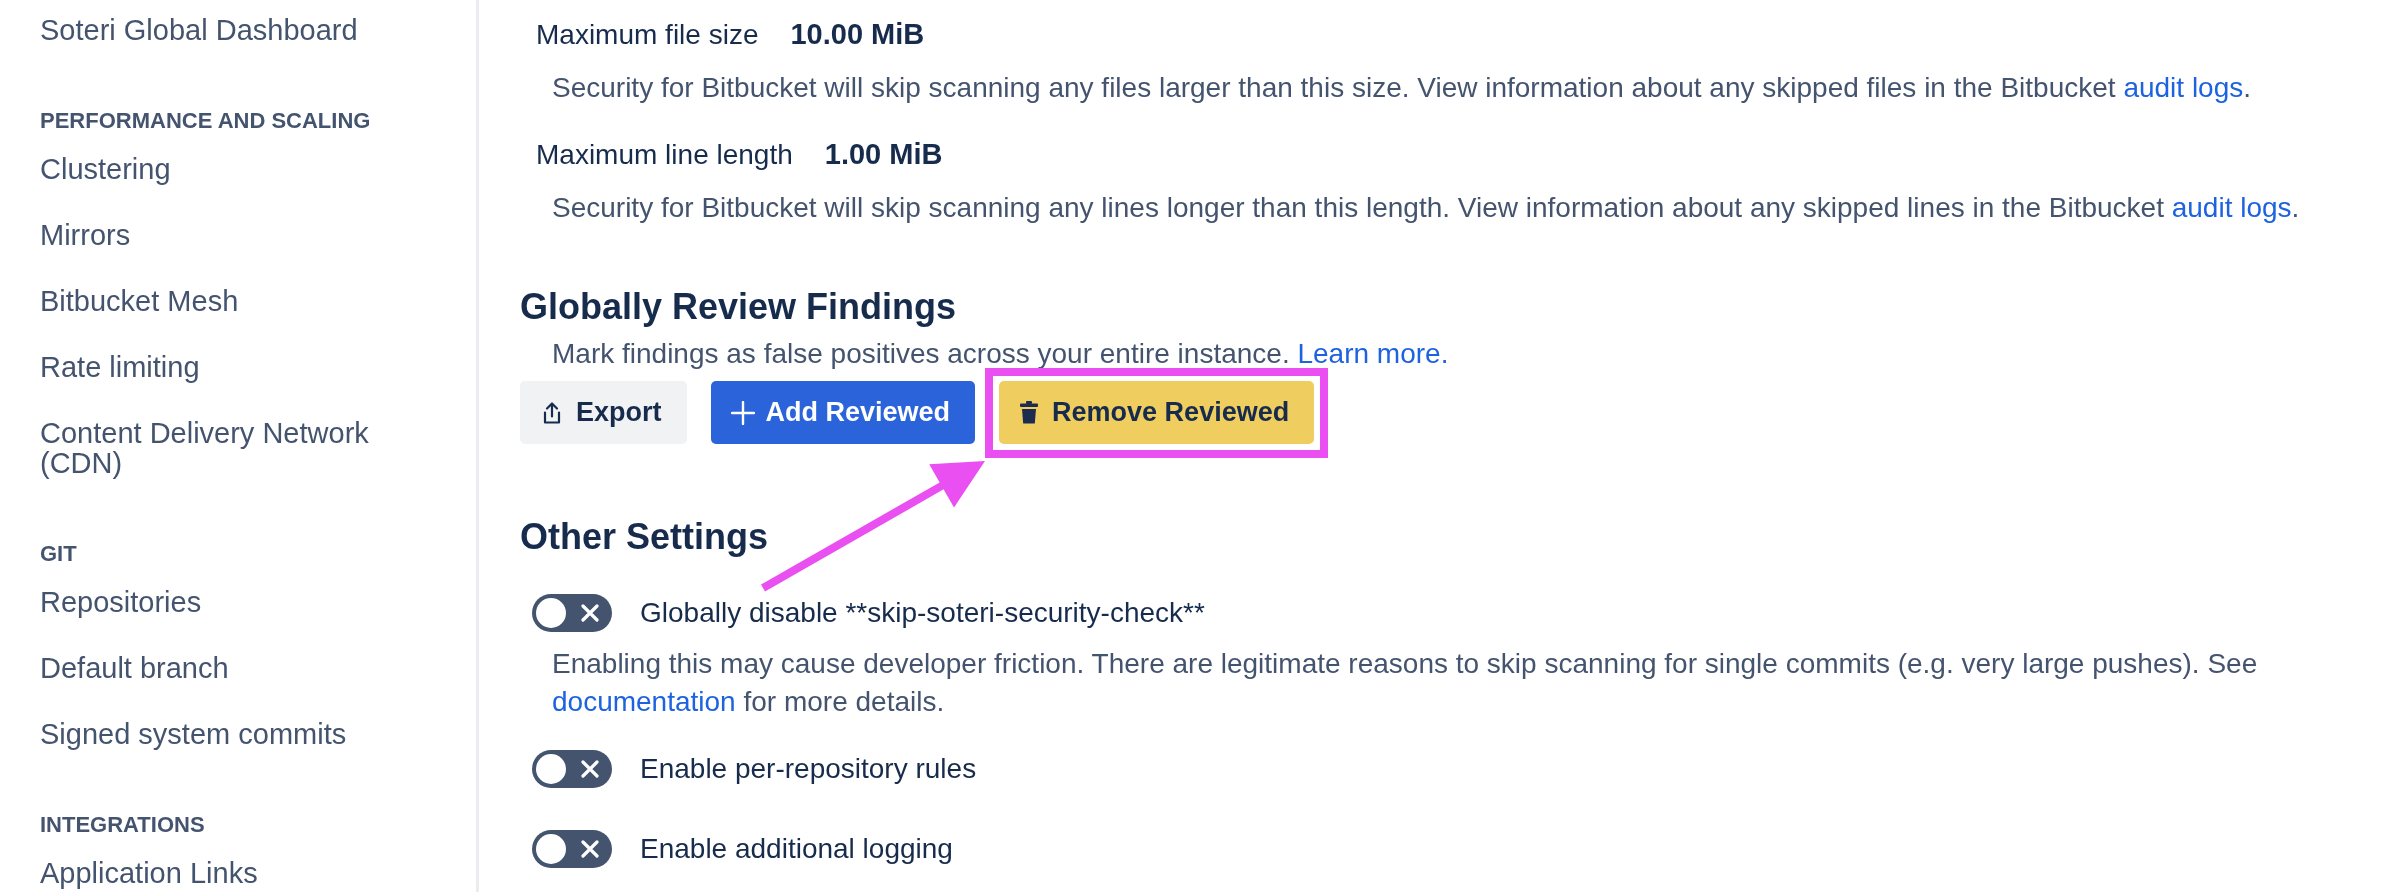 The width and height of the screenshot is (2400, 892). I want to click on sidebar-section-heading: GIT, so click(58, 553).